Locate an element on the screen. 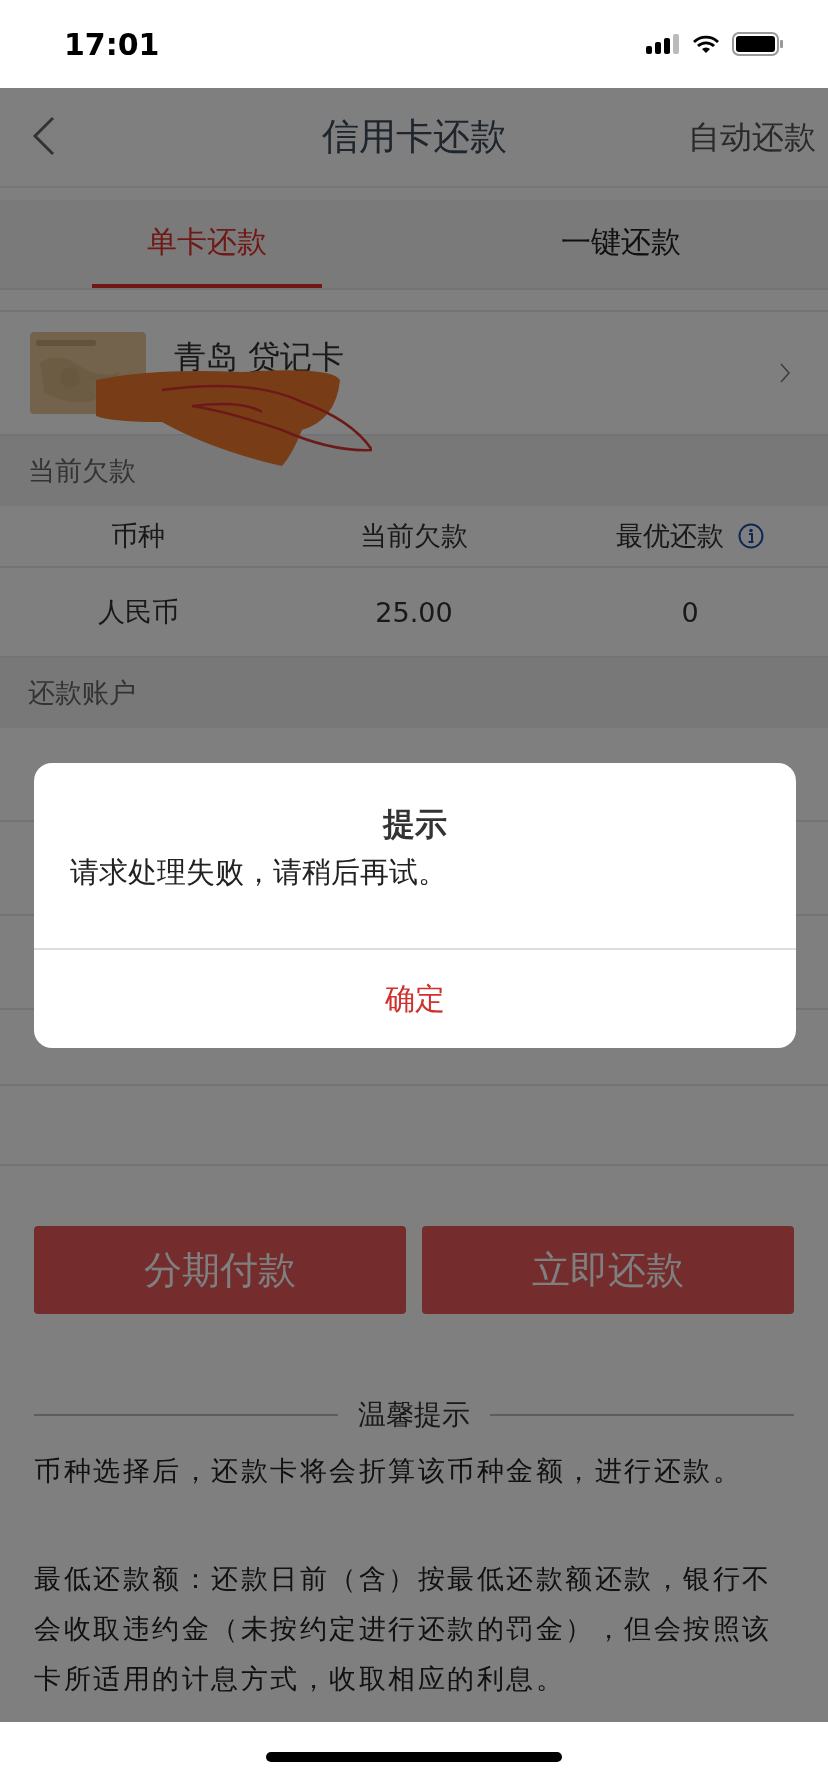 The width and height of the screenshot is (828, 1792). back-icon is located at coordinates (44, 136).